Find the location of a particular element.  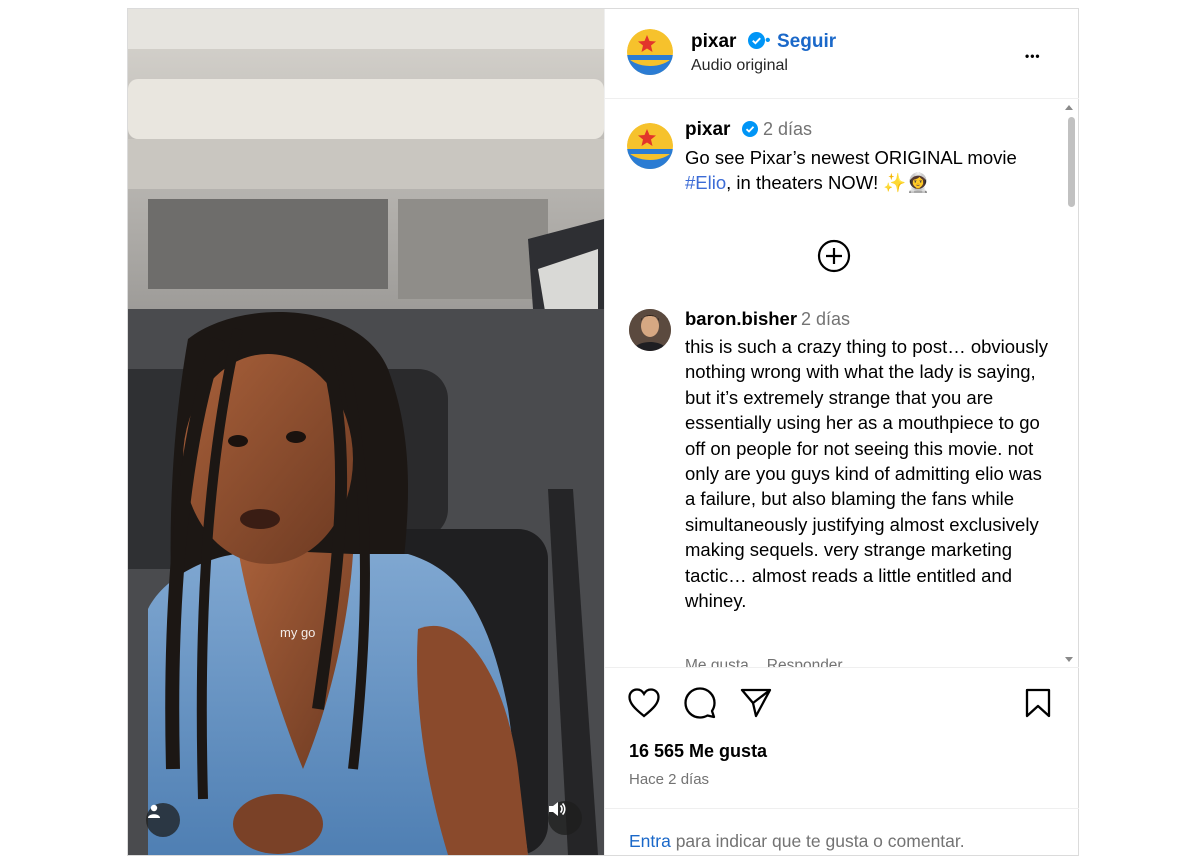

hashtag-link: #Elio is located at coordinates (705, 182).